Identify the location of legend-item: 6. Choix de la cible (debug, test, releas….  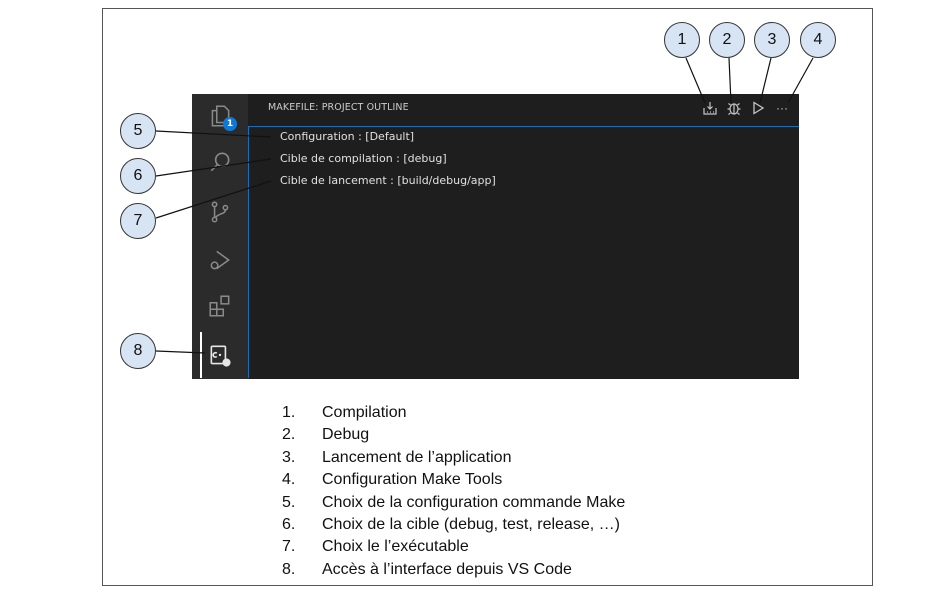
(453, 527).